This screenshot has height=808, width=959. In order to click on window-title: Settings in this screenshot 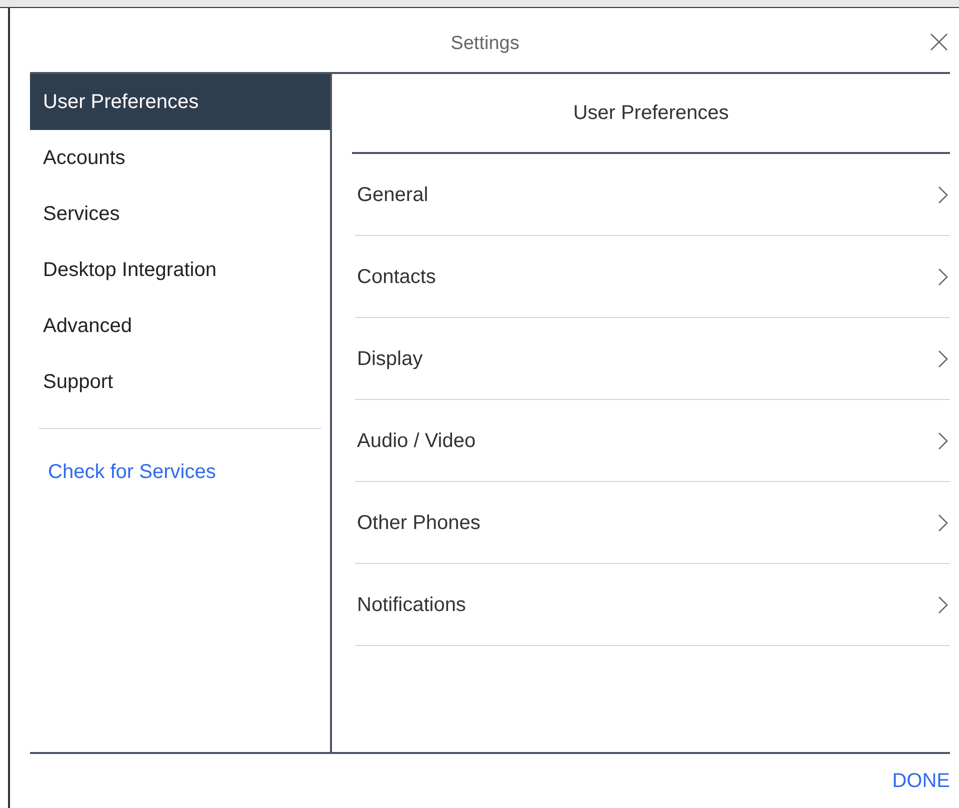, I will do `click(485, 44)`.